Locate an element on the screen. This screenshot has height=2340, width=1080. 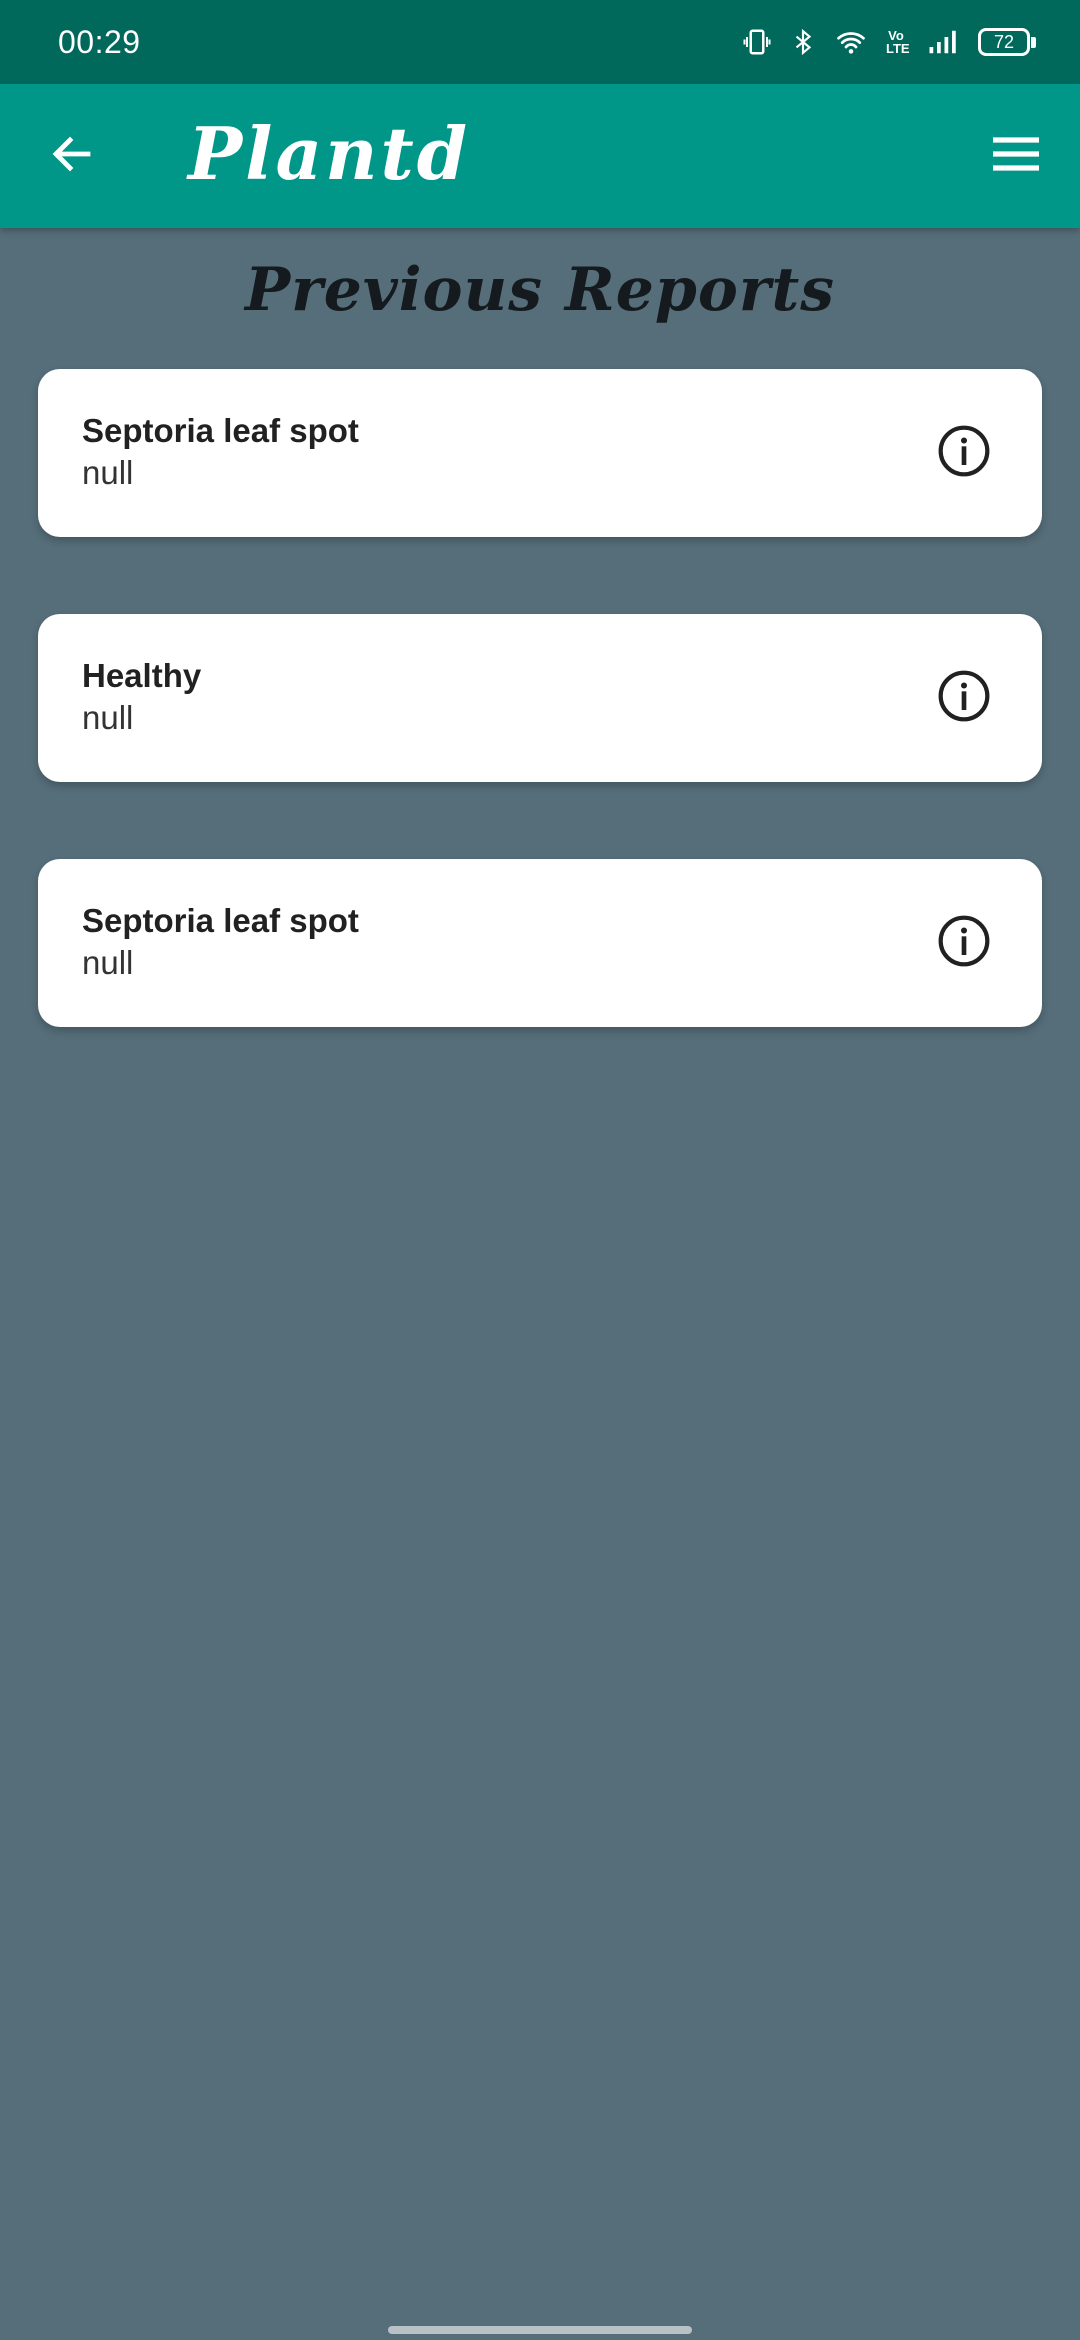
arrow-left-icon is located at coordinates (72, 156).